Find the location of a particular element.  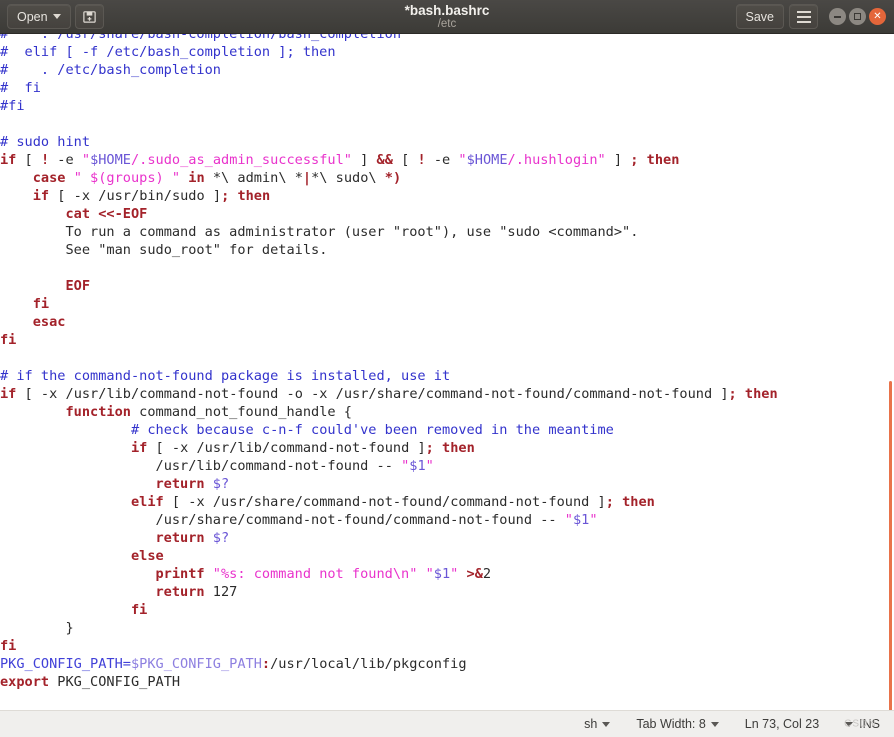

vertical-scrollbar-thumb is located at coordinates (890, 545).